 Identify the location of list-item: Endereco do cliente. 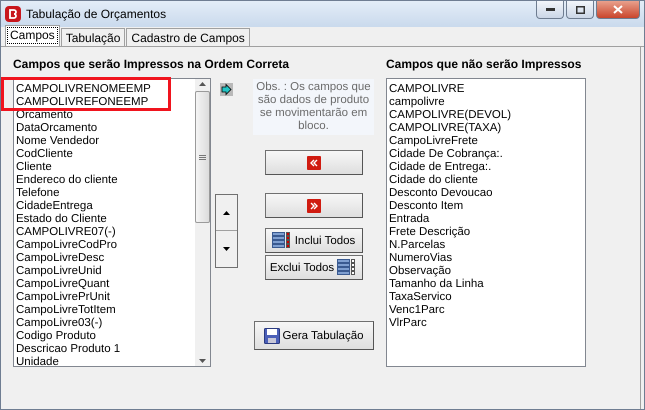
(104, 180).